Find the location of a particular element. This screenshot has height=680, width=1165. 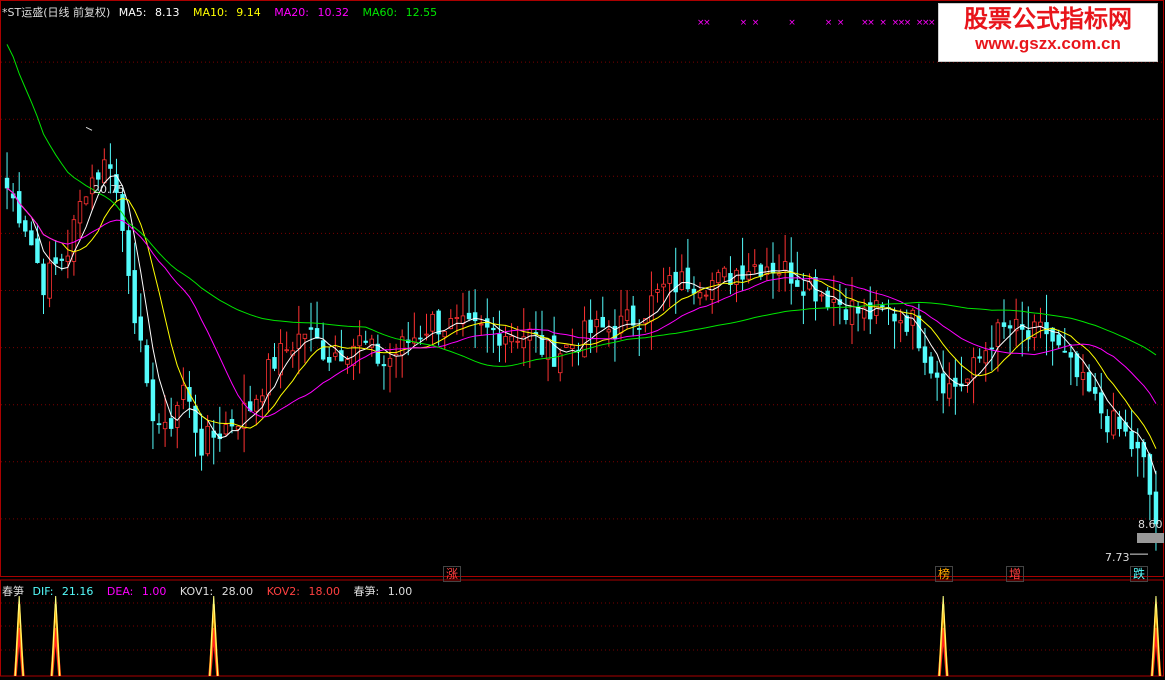

ma5-readout: MA5: 8.13 is located at coordinates (149, 12).